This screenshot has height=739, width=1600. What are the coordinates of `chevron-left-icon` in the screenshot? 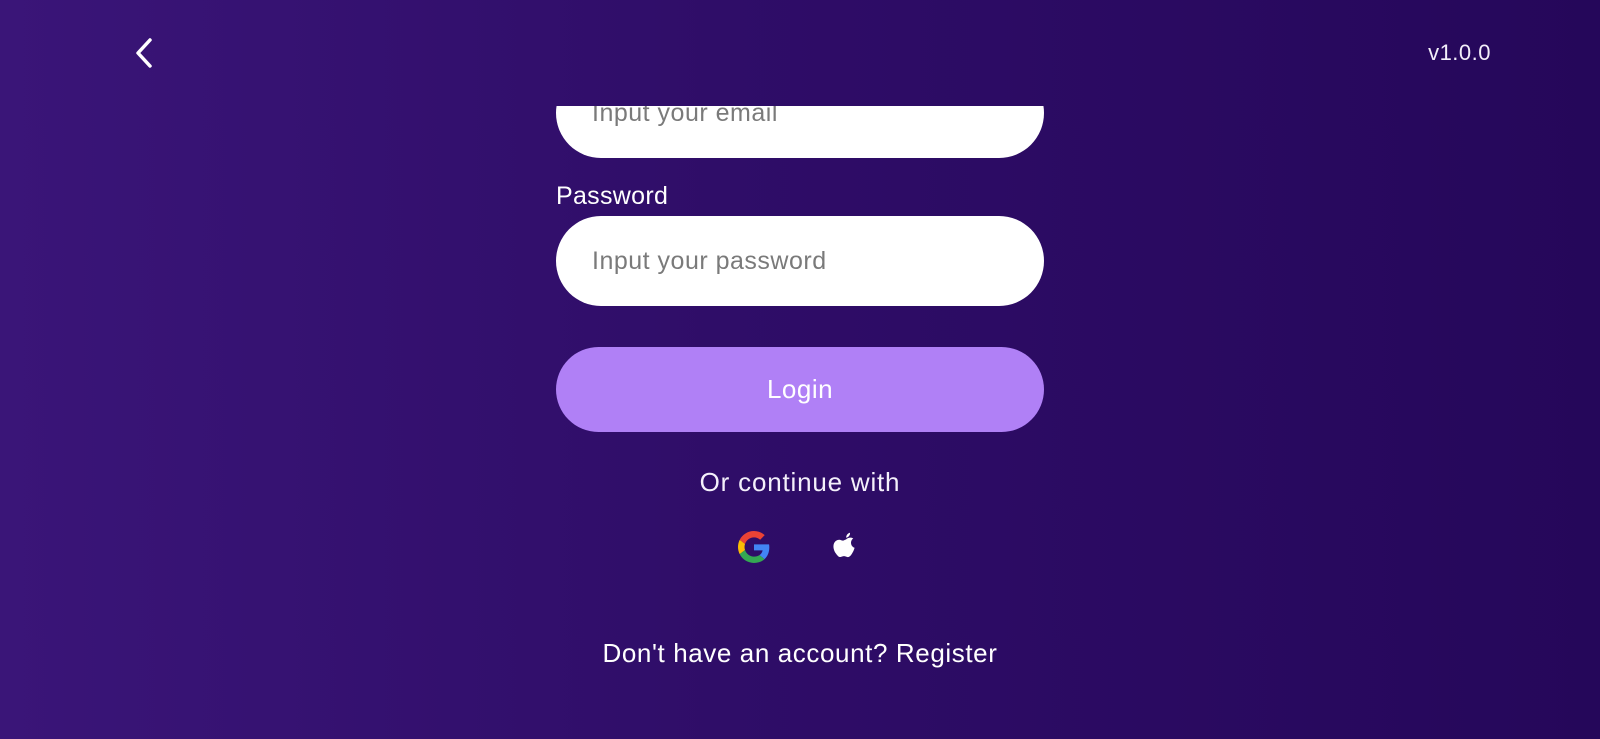 It's located at (144, 53).